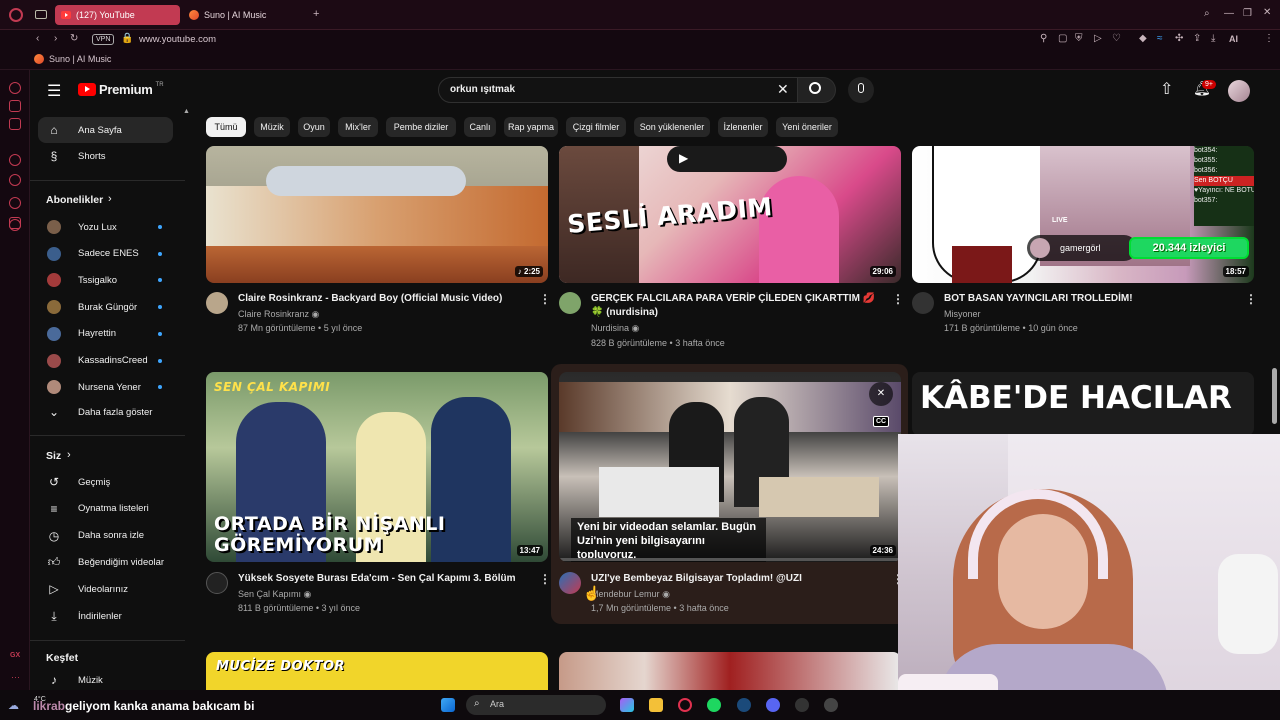  Describe the element at coordinates (105, 387) in the screenshot. I see `sidebar-item-subscription: Nursena Yener` at that location.